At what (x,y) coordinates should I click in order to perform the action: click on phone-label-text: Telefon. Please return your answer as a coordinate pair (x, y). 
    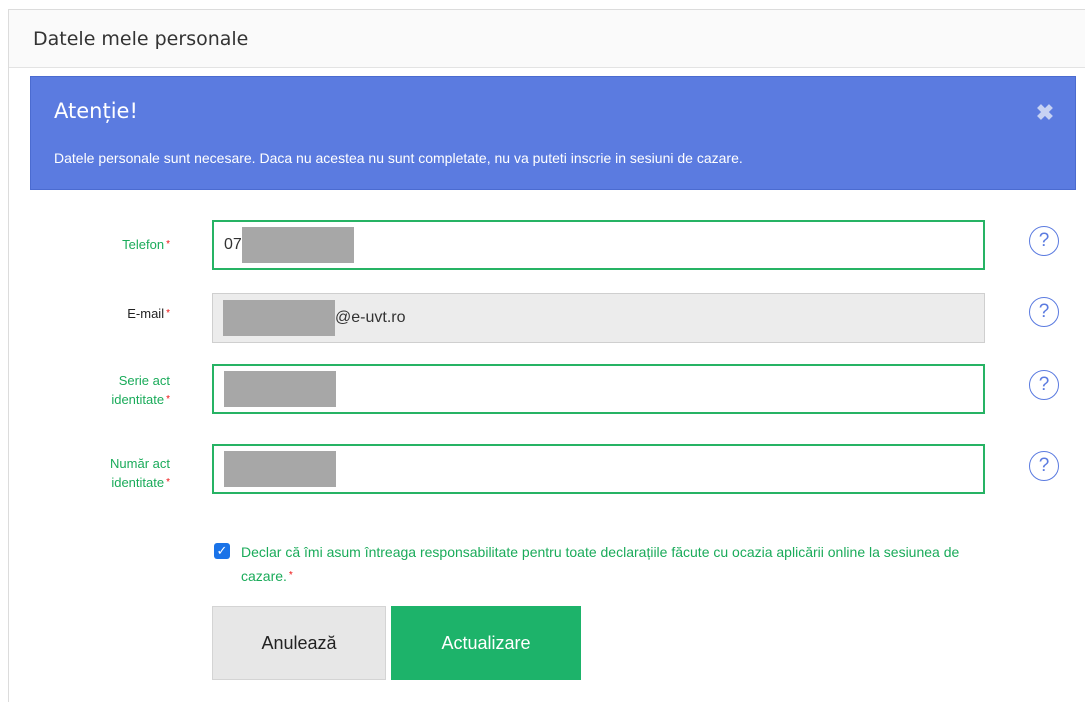
    Looking at the image, I should click on (143, 244).